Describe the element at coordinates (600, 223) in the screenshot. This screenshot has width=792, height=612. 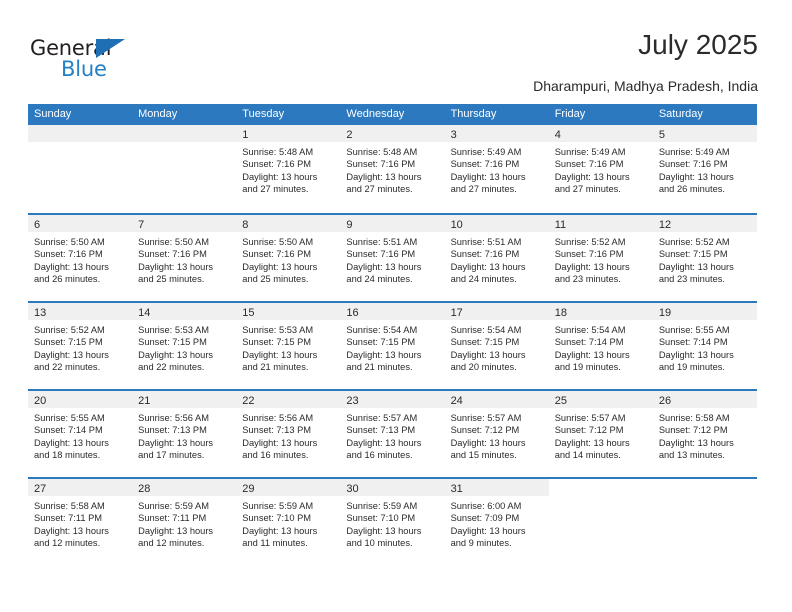
I see `day-number-band: 11` at that location.